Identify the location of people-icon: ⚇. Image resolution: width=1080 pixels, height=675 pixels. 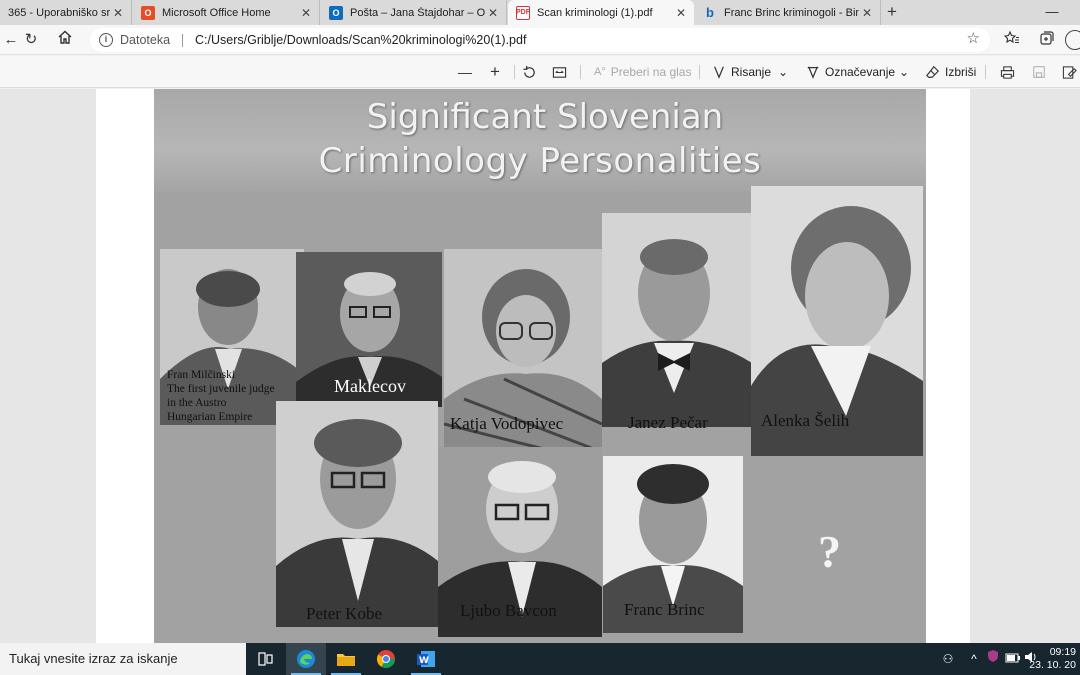
(948, 659).